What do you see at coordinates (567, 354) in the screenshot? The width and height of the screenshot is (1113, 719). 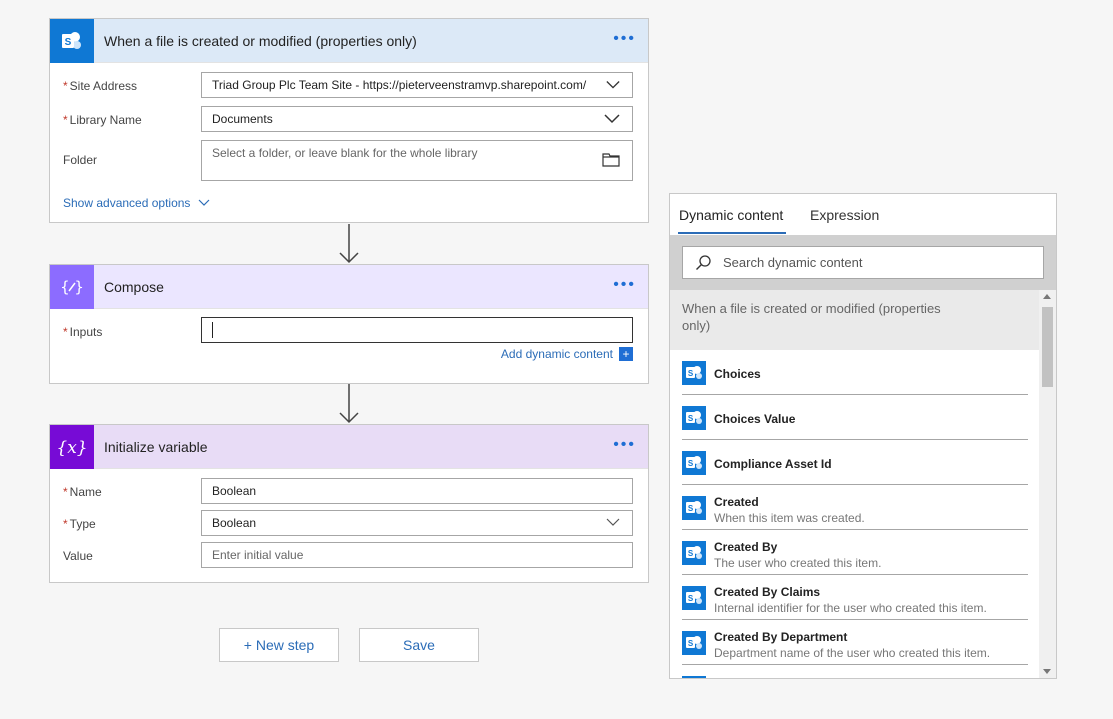 I see `add-dynamic-content-link: Add dynamic content +` at bounding box center [567, 354].